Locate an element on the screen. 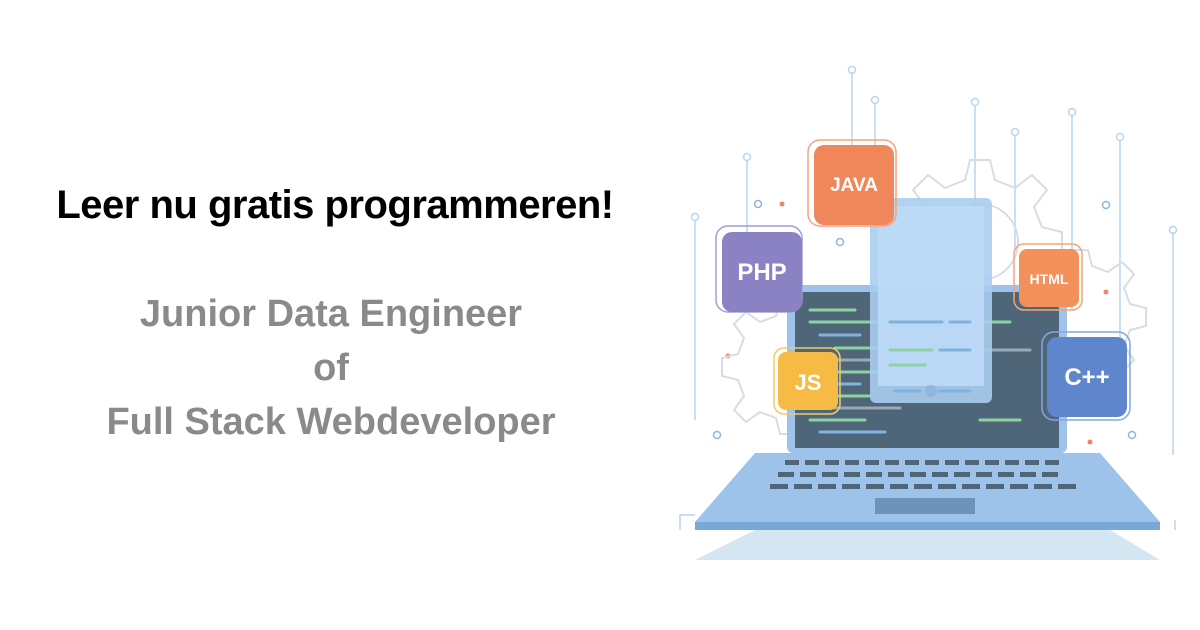  html-label: HTML is located at coordinates (1049, 279).